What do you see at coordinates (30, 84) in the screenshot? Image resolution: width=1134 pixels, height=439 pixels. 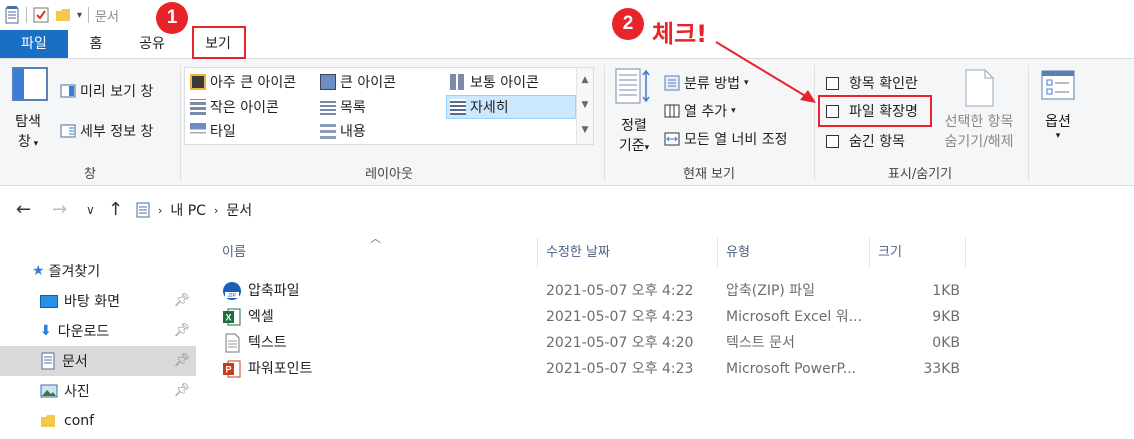 I see `nav-pane-icon` at bounding box center [30, 84].